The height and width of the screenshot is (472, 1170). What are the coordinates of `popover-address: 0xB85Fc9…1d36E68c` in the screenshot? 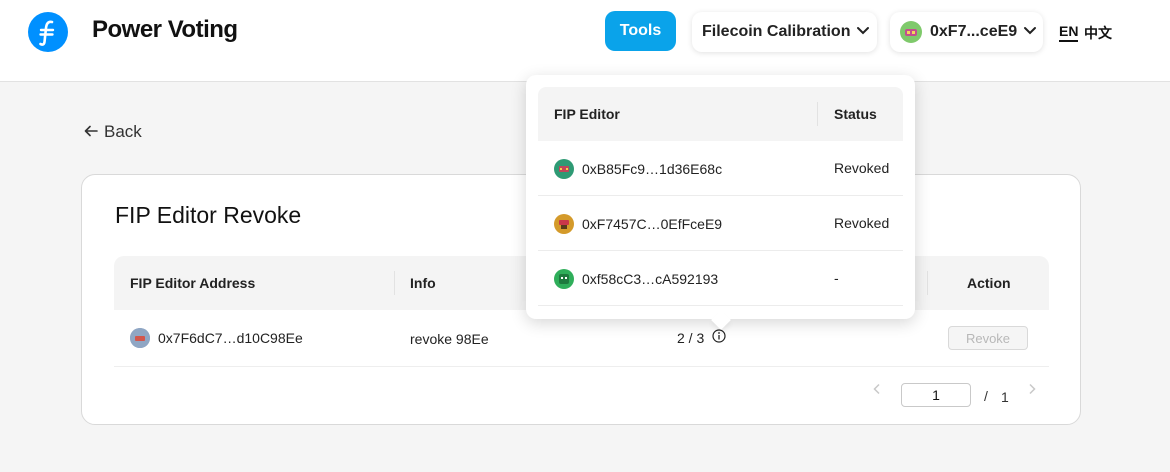 It's located at (638, 169).